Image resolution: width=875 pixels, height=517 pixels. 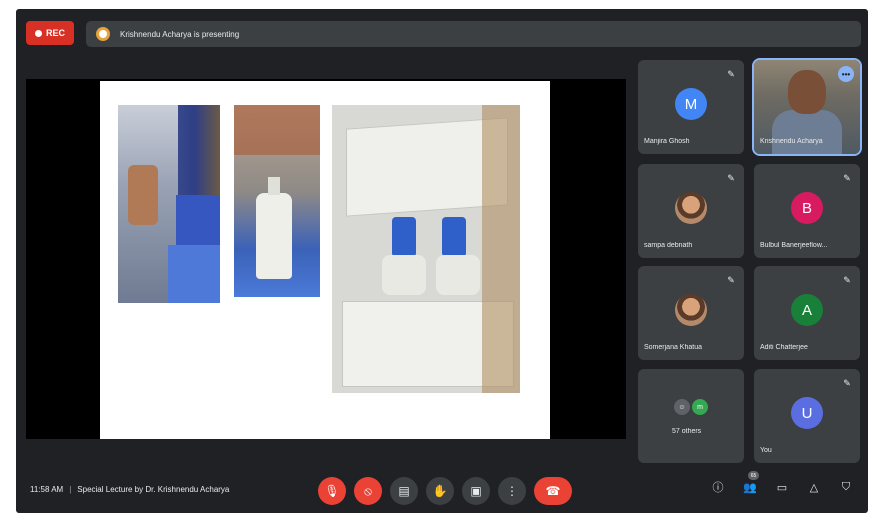 I want to click on presenter-avatar-icon, so click(x=103, y=34).